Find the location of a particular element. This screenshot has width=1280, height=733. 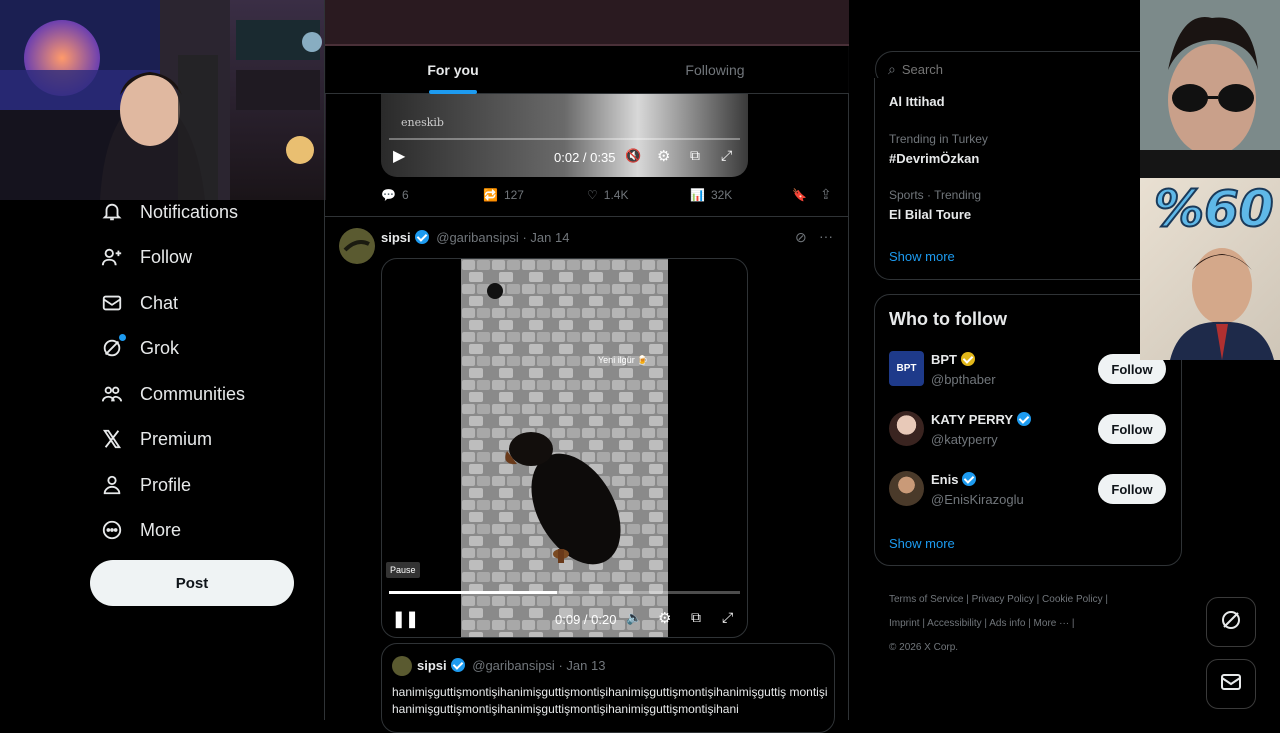

pause-tooltip: Pause is located at coordinates (403, 570).